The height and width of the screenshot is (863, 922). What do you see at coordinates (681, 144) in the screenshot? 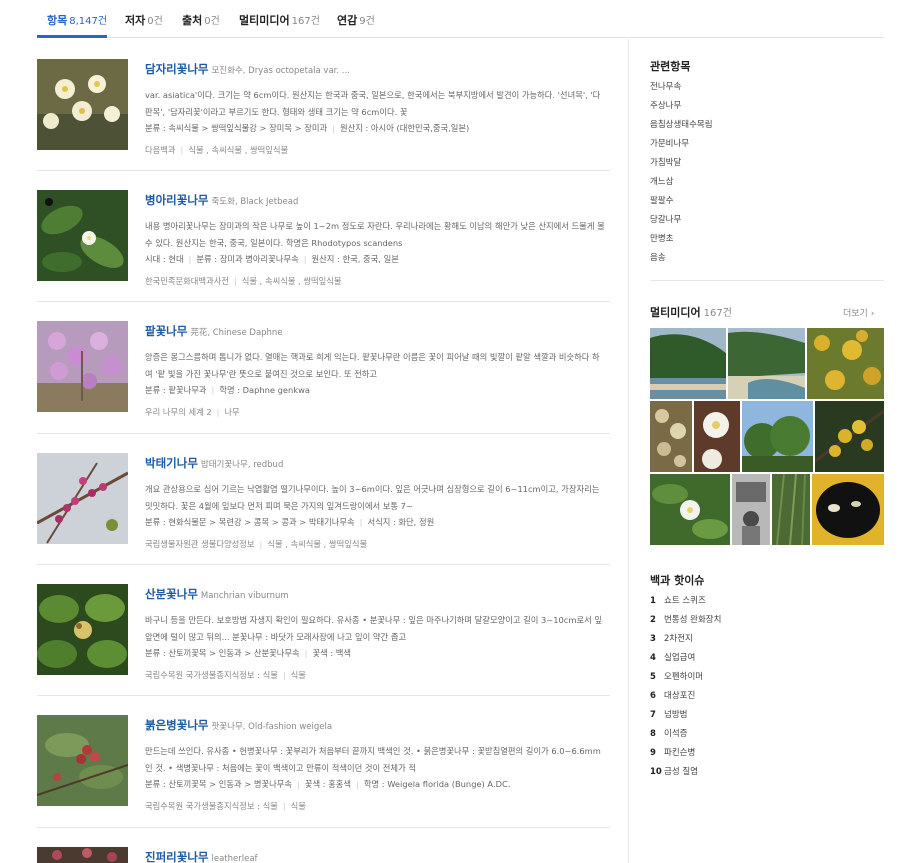
I see `related-item: 가문비나무` at bounding box center [681, 144].